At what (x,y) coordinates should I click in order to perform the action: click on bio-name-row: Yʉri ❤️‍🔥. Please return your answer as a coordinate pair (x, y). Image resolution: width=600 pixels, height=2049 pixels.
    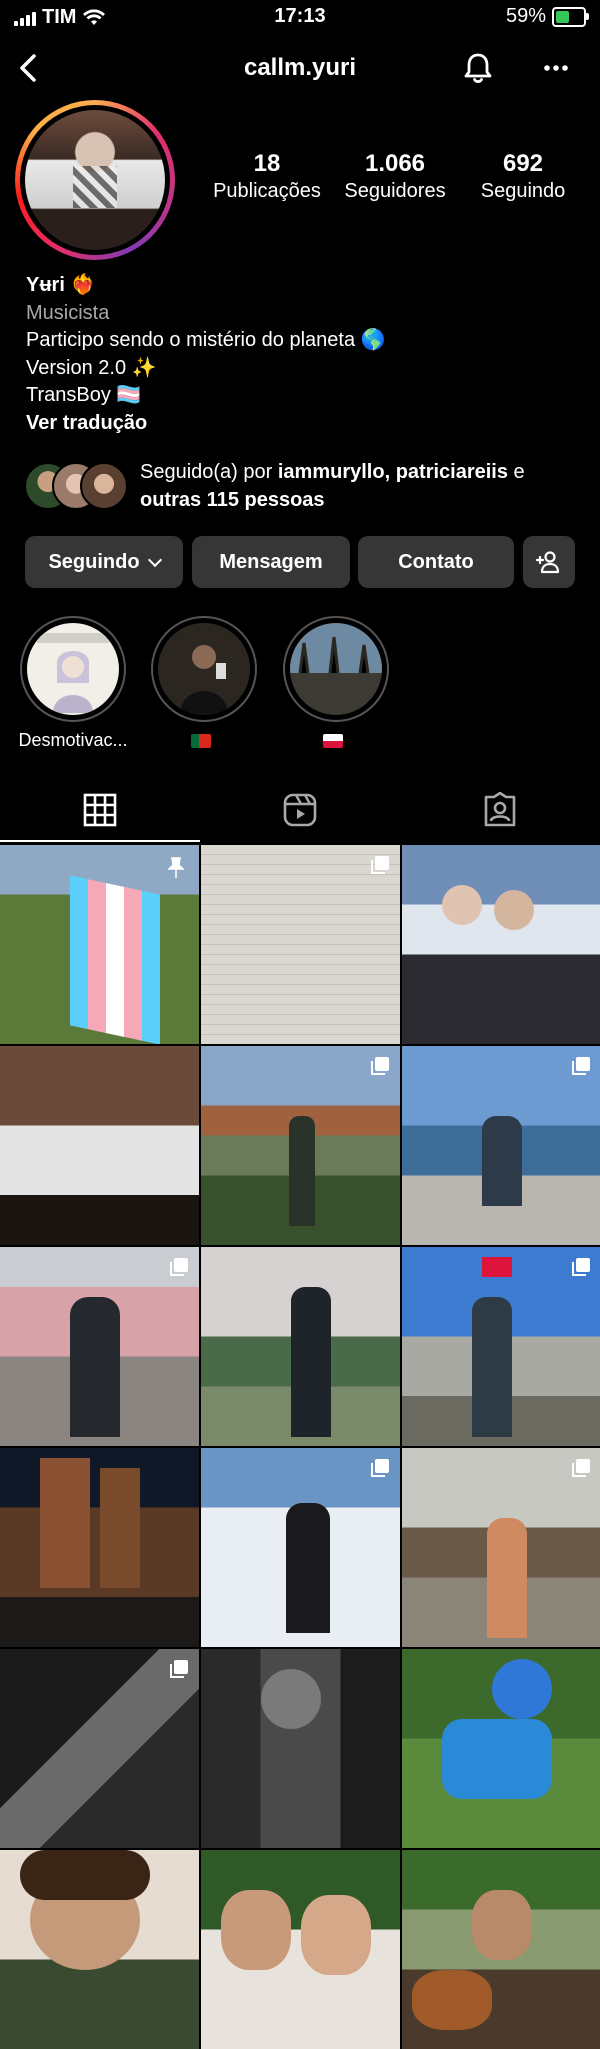
    Looking at the image, I should click on (306, 286).